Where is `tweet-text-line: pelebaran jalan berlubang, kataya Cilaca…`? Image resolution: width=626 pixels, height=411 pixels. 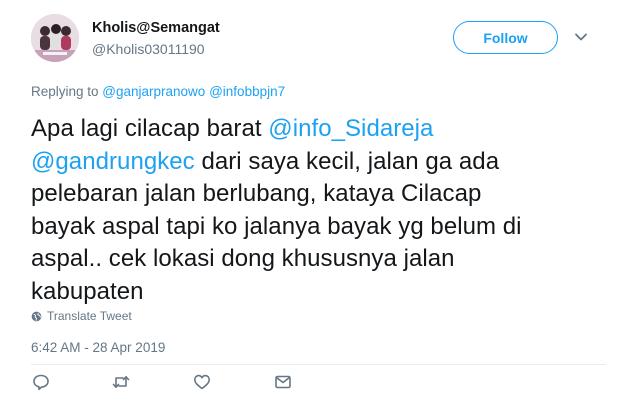 tweet-text-line: pelebaran jalan berlubang, kataya Cilaca… is located at coordinates (318, 194).